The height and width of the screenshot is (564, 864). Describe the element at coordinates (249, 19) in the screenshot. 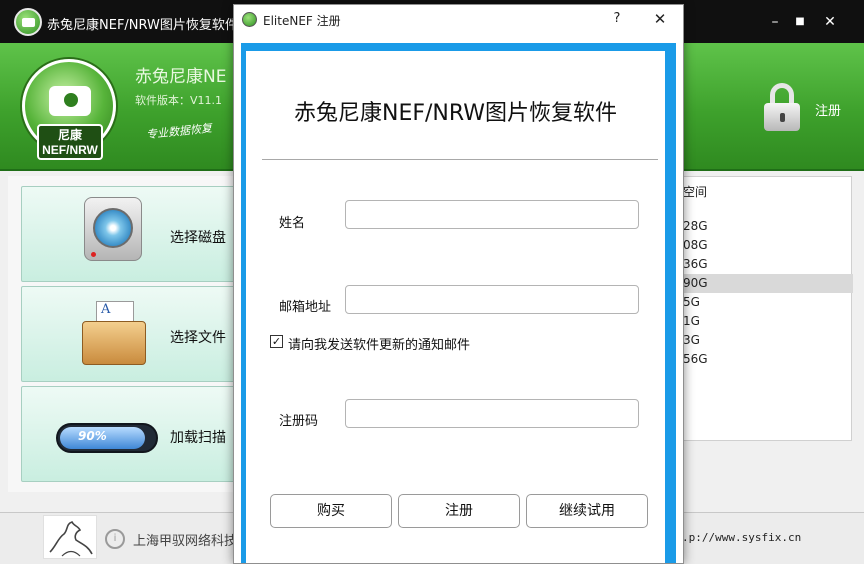

I see `dialog-app-icon` at that location.